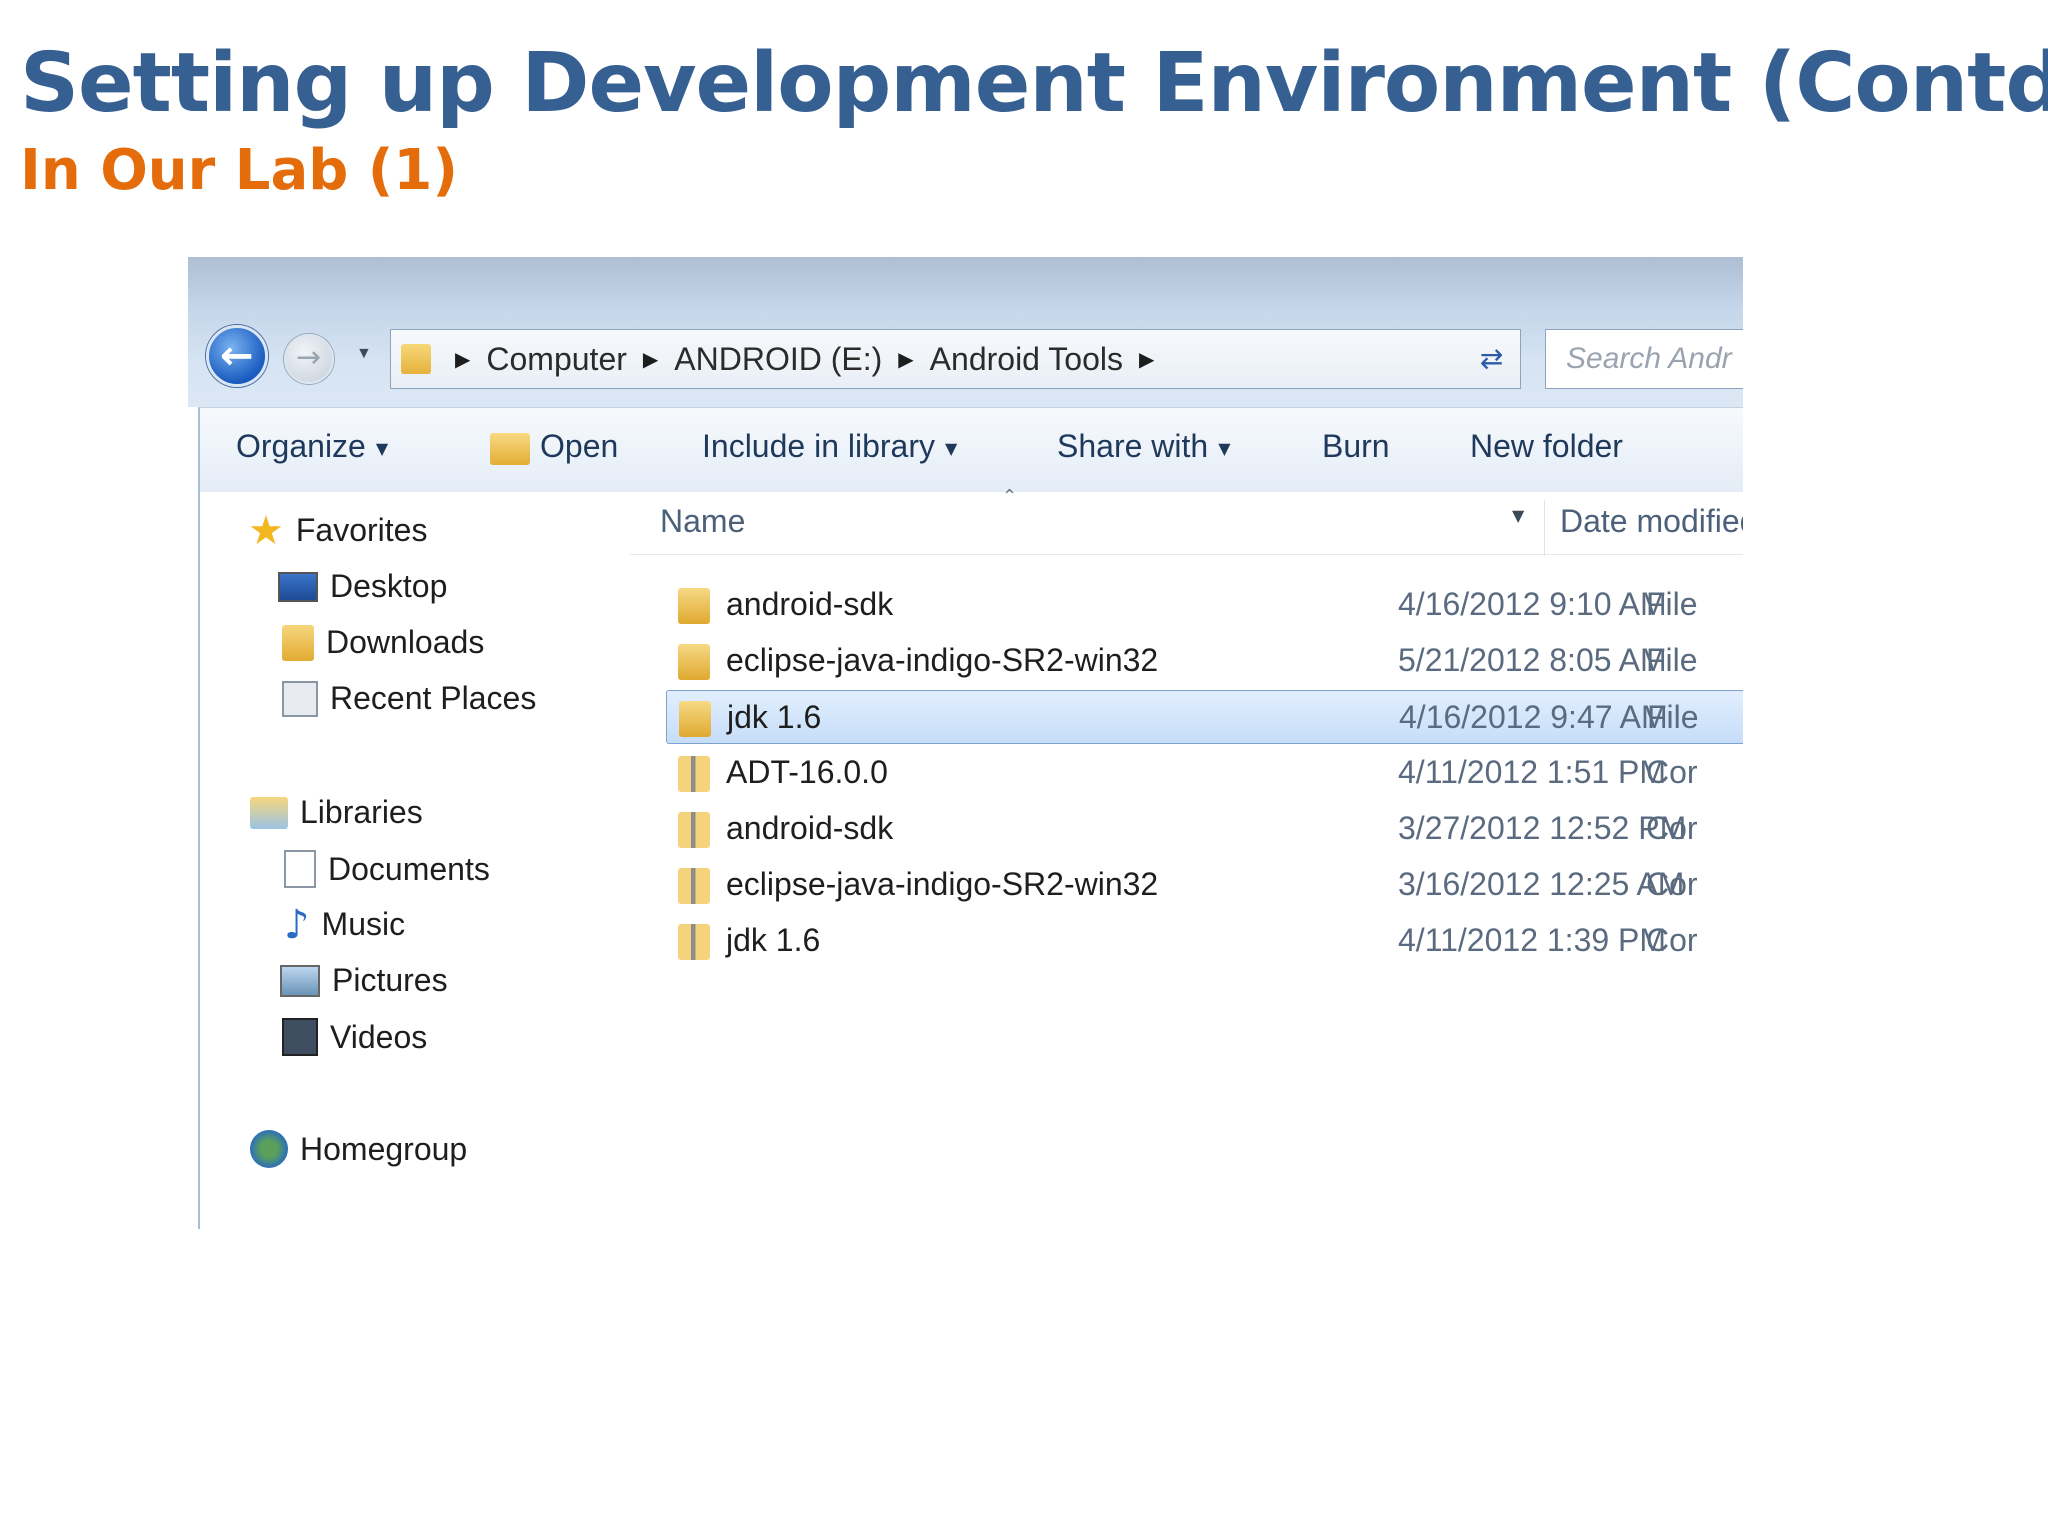 This screenshot has width=2048, height=1536. What do you see at coordinates (510, 448) in the screenshot?
I see `open-folder-icon` at bounding box center [510, 448].